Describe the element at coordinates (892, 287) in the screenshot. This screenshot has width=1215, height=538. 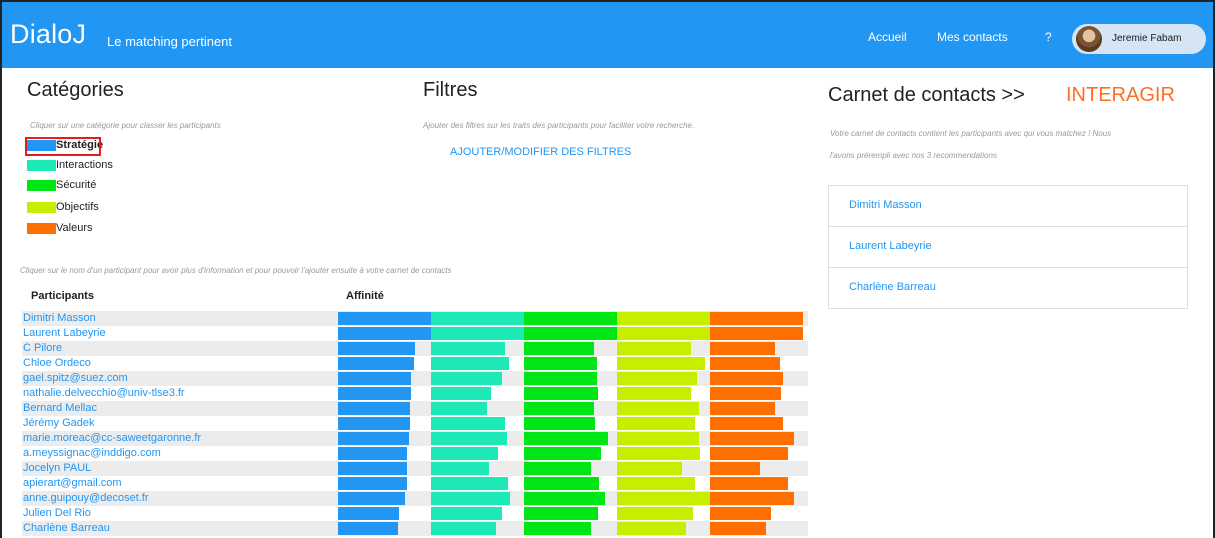
I see `contact-name: Charlène Barreau` at that location.